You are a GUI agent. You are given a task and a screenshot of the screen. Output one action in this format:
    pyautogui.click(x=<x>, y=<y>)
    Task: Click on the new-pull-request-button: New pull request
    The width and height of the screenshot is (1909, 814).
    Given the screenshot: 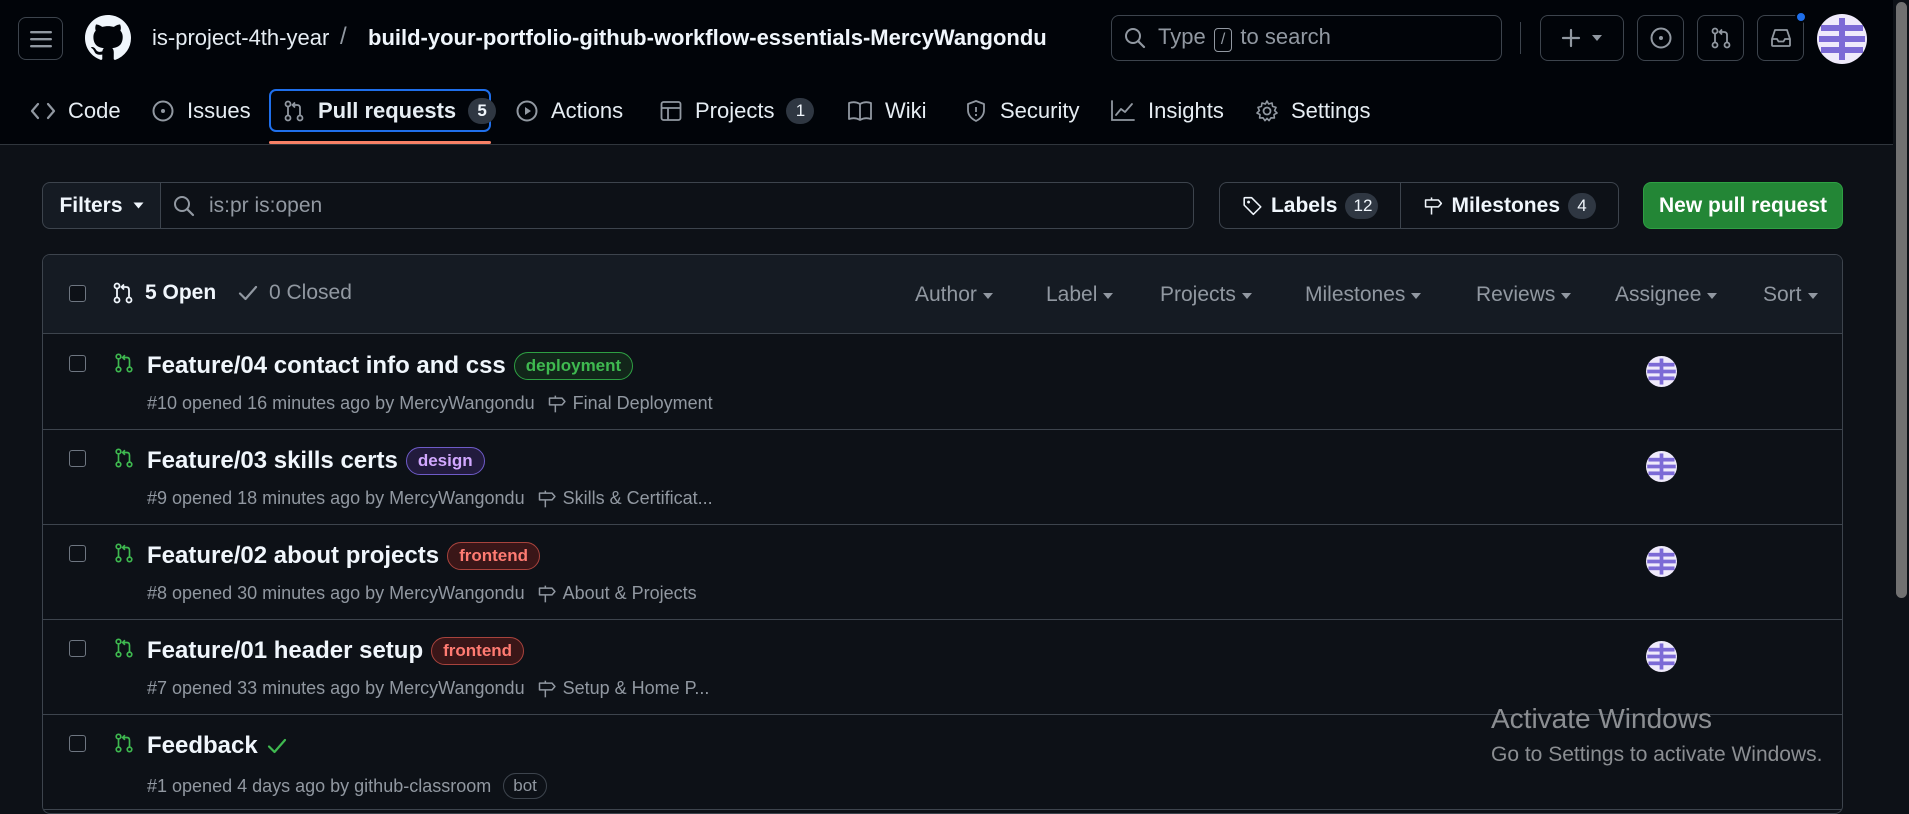 What is the action you would take?
    pyautogui.click(x=1743, y=205)
    